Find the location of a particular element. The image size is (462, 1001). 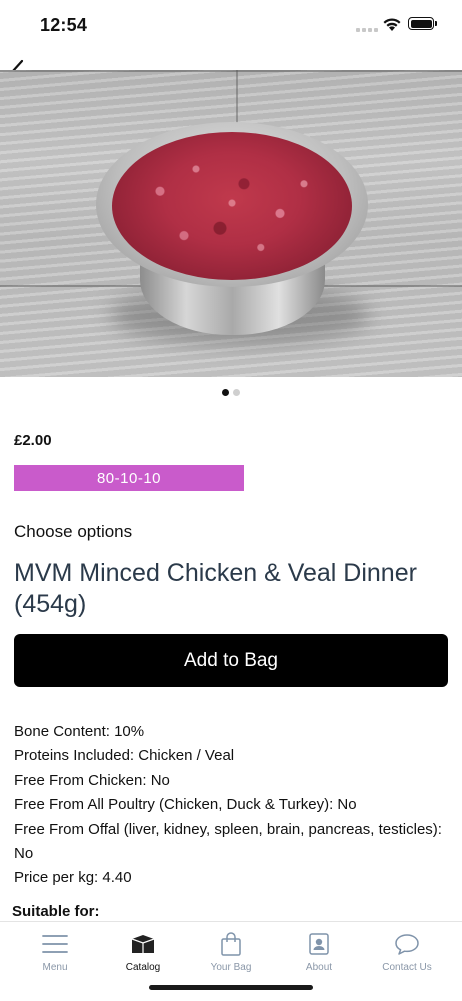

choose-options-label: Choose options is located at coordinates (73, 531).